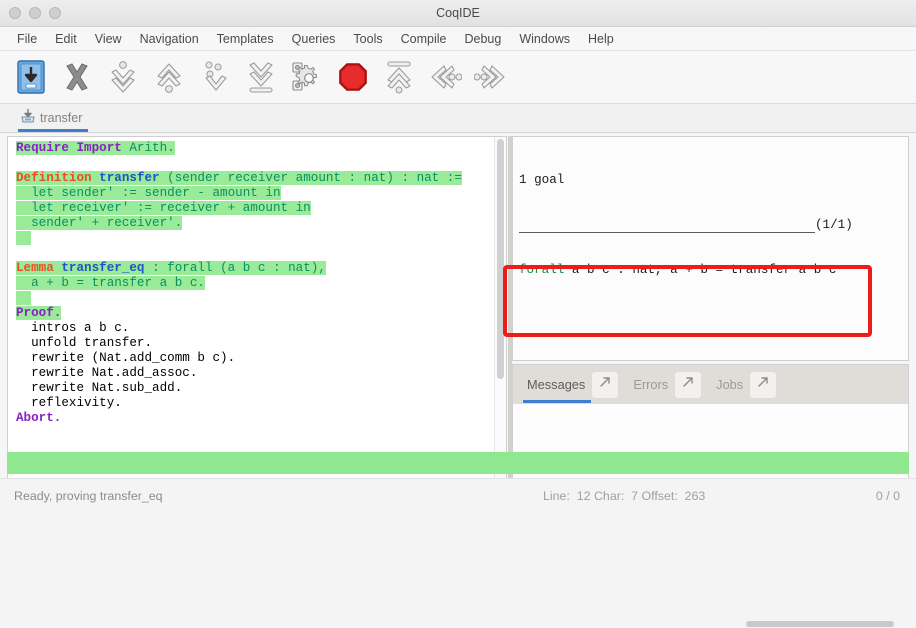 Image resolution: width=916 pixels, height=628 pixels. I want to click on menu-edit: Edit, so click(66, 39).